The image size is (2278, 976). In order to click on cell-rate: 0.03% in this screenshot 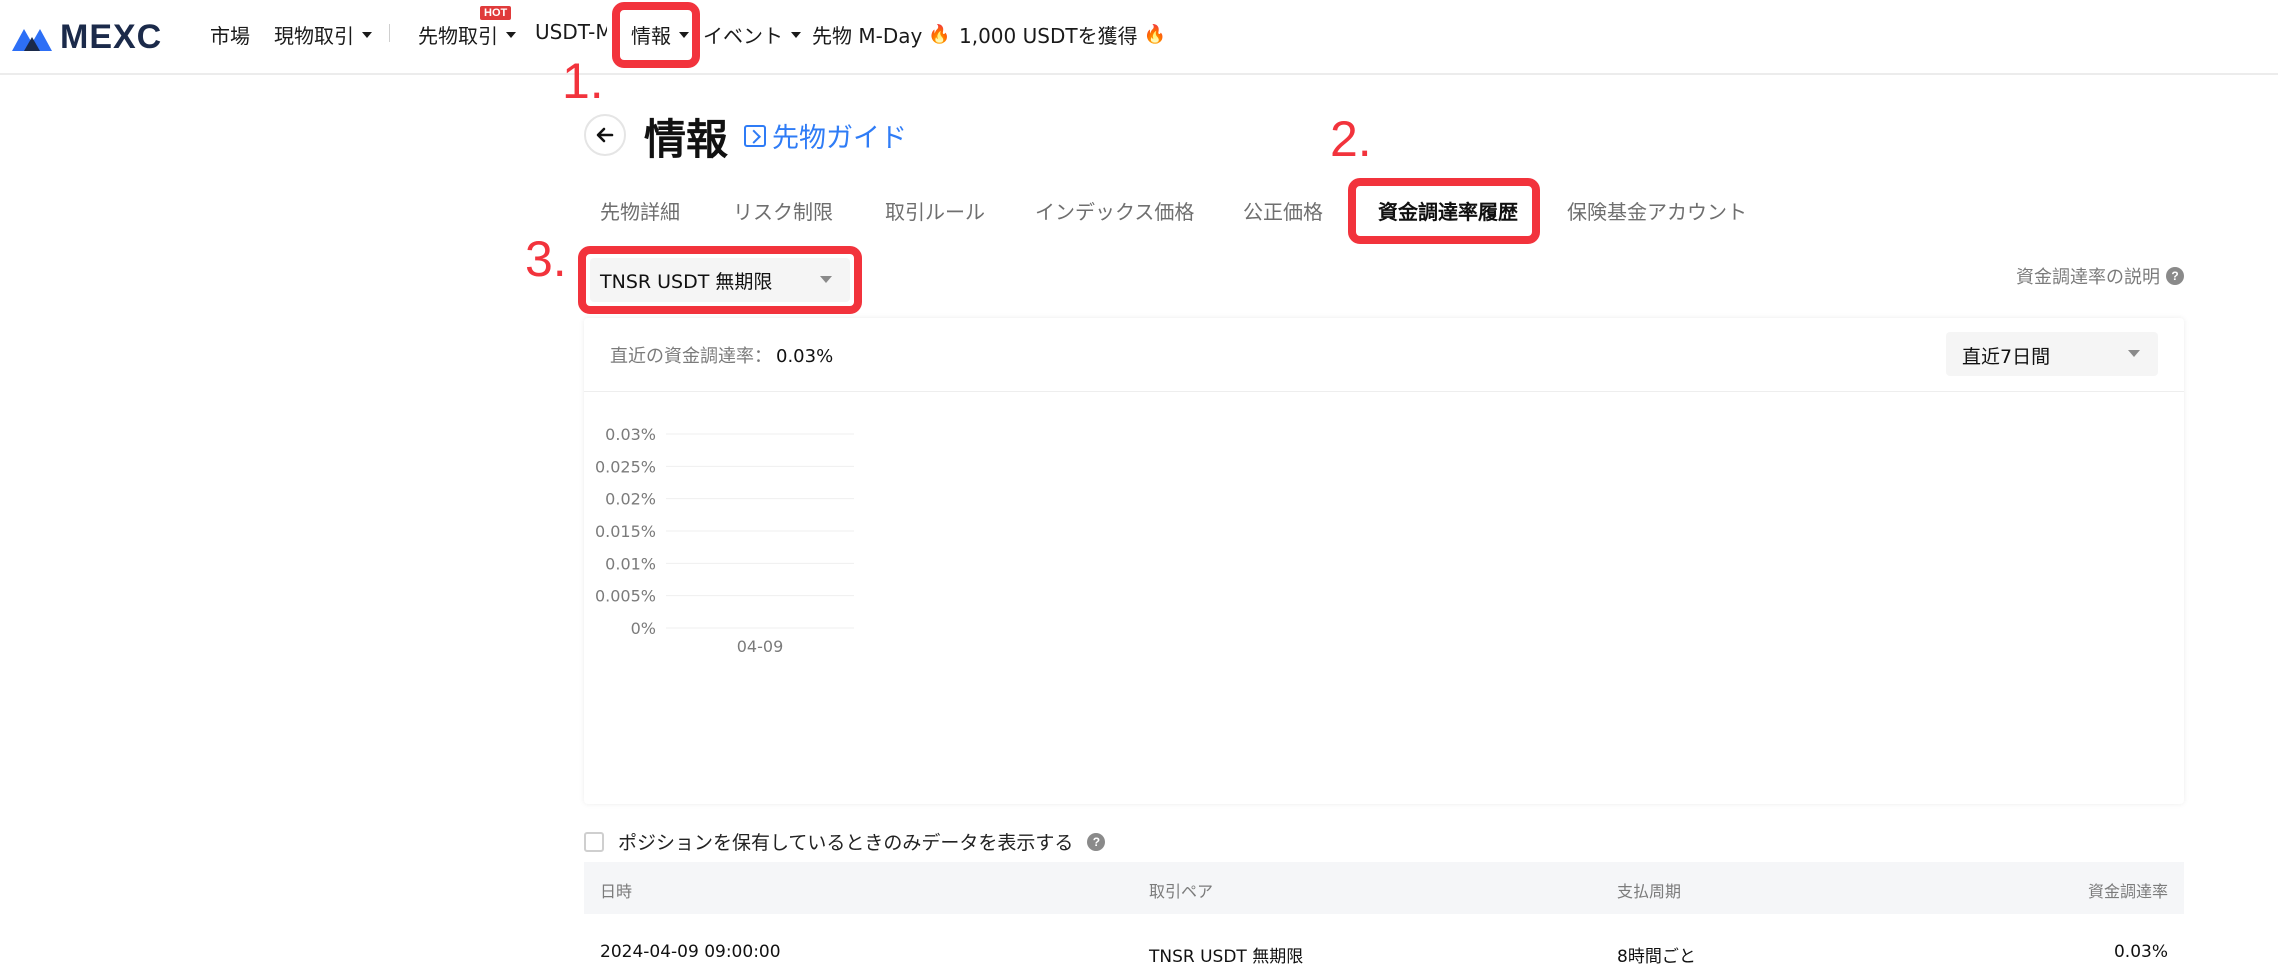, I will do `click(2140, 952)`.